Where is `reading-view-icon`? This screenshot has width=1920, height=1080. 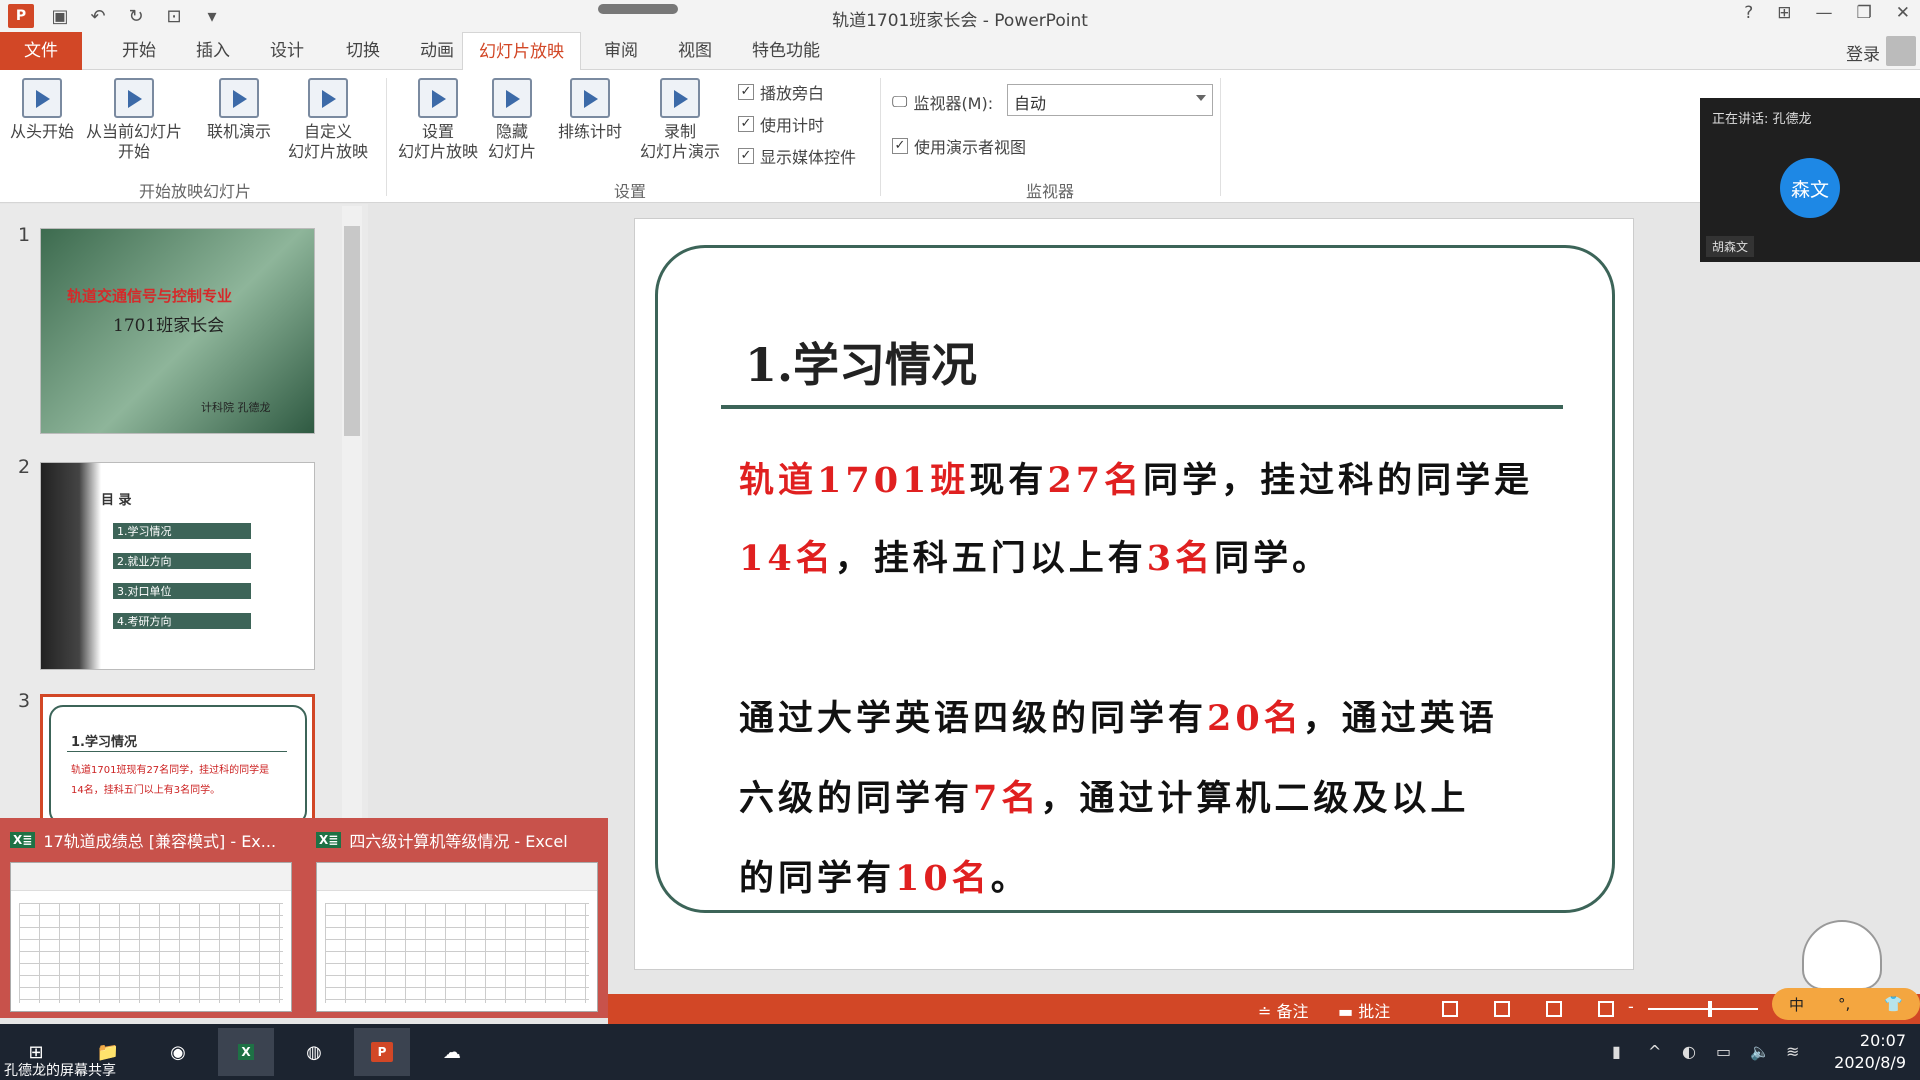 reading-view-icon is located at coordinates (1554, 1009).